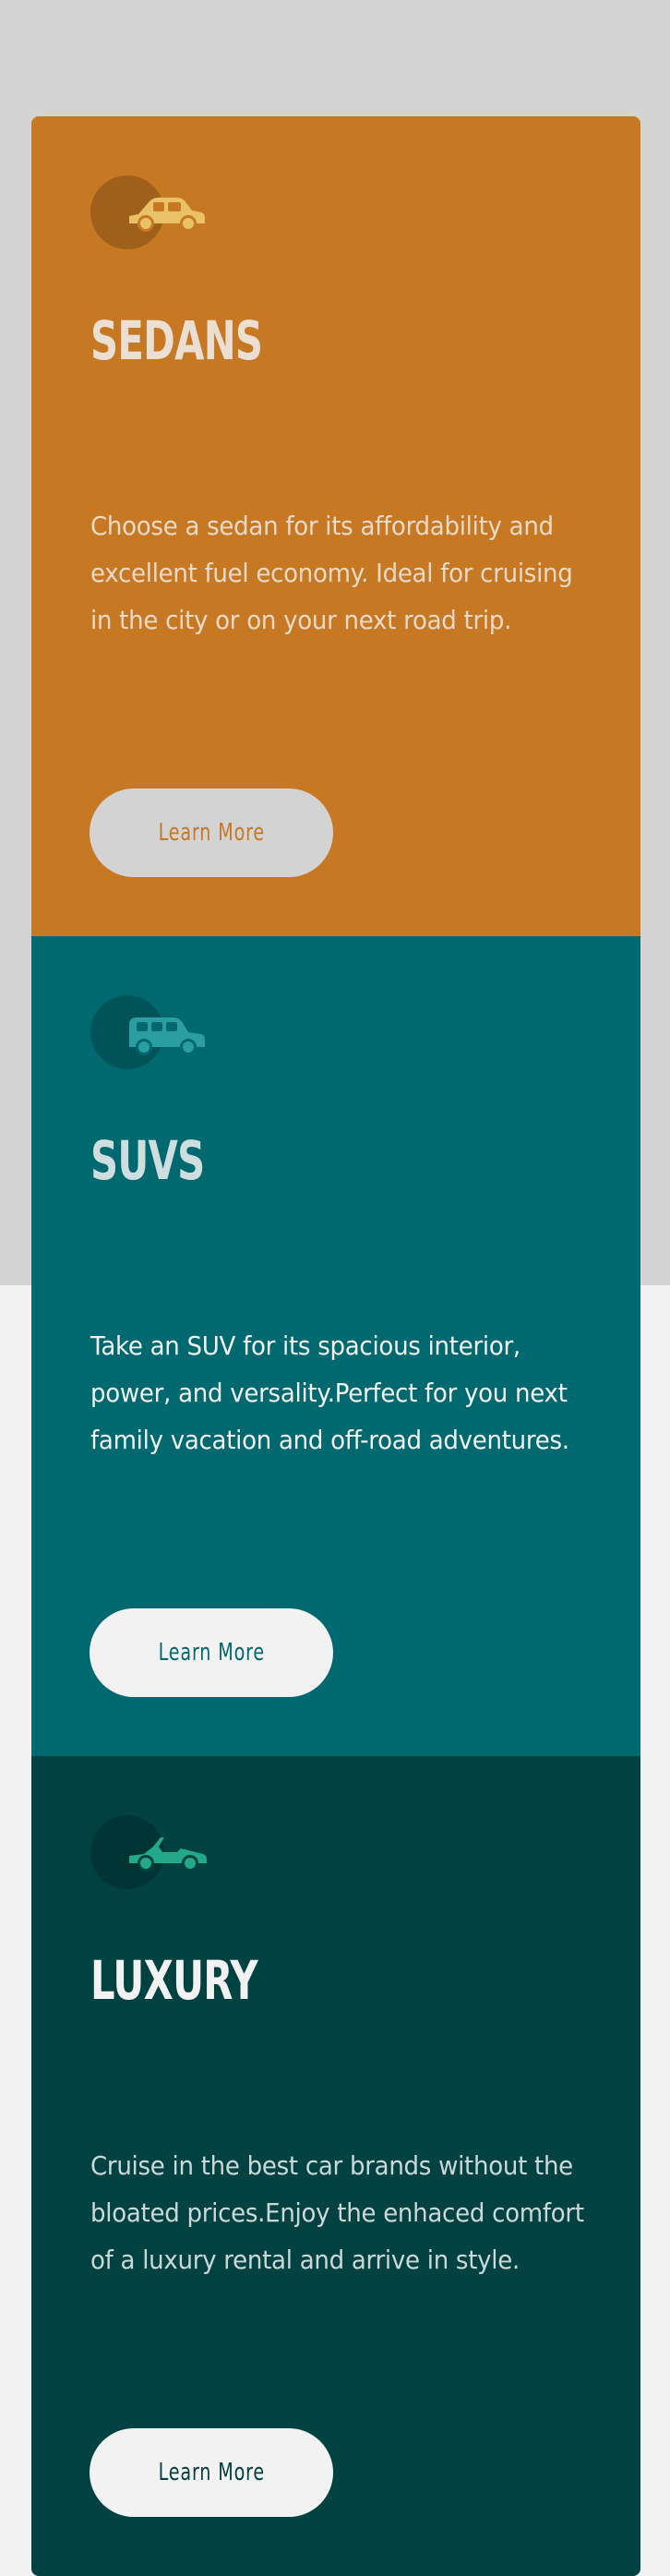 This screenshot has width=670, height=2576. Describe the element at coordinates (168, 1854) in the screenshot. I see `convertible-car-svg` at that location.